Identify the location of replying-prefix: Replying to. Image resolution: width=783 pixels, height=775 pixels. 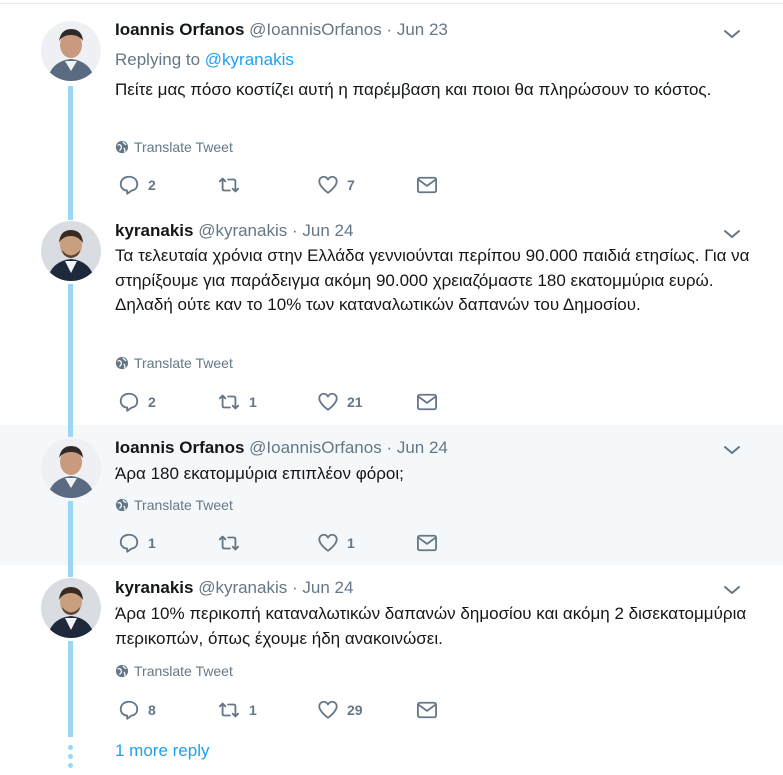
(158, 59).